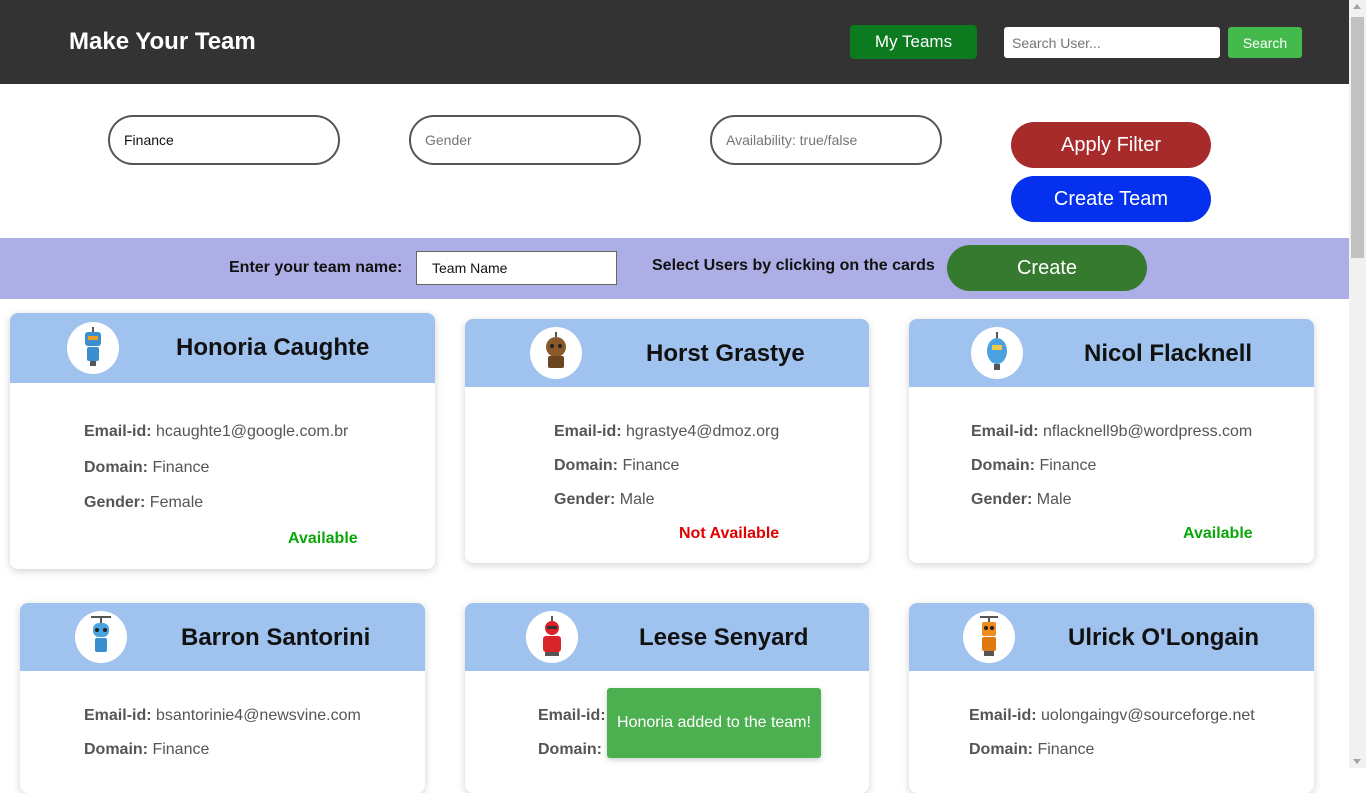  Describe the element at coordinates (1164, 637) in the screenshot. I see `user-name: Ulrick O'Longain` at that location.